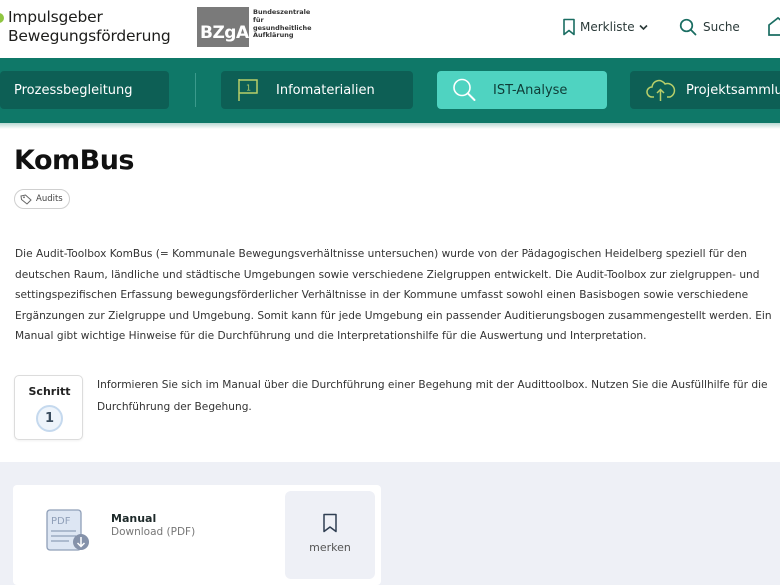 The height and width of the screenshot is (585, 780). I want to click on step-label: Schritt, so click(49, 391).